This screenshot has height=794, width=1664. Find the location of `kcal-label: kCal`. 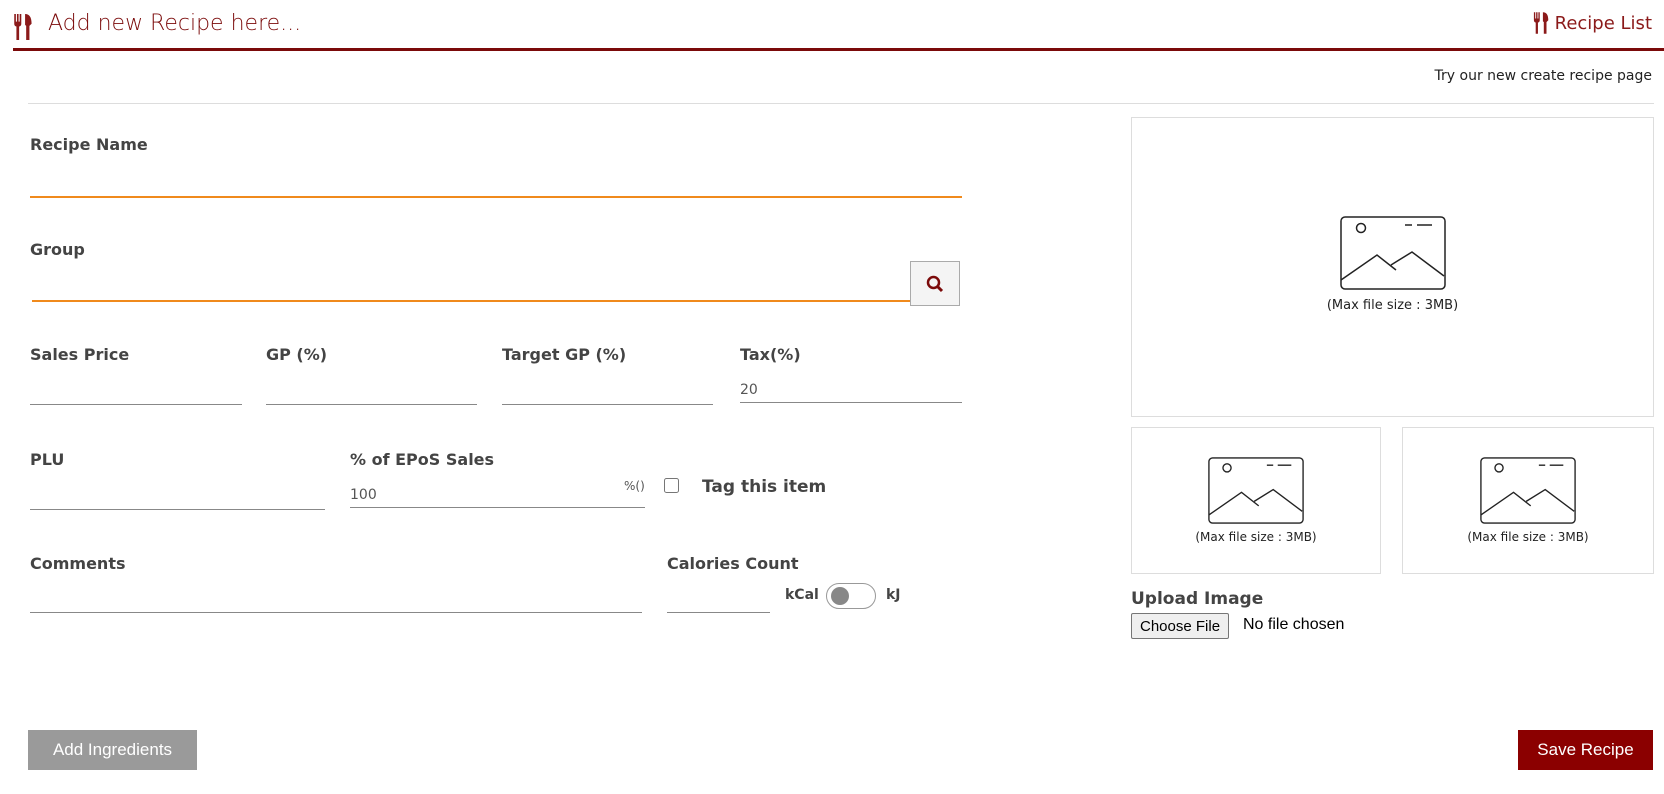

kcal-label: kCal is located at coordinates (802, 595).